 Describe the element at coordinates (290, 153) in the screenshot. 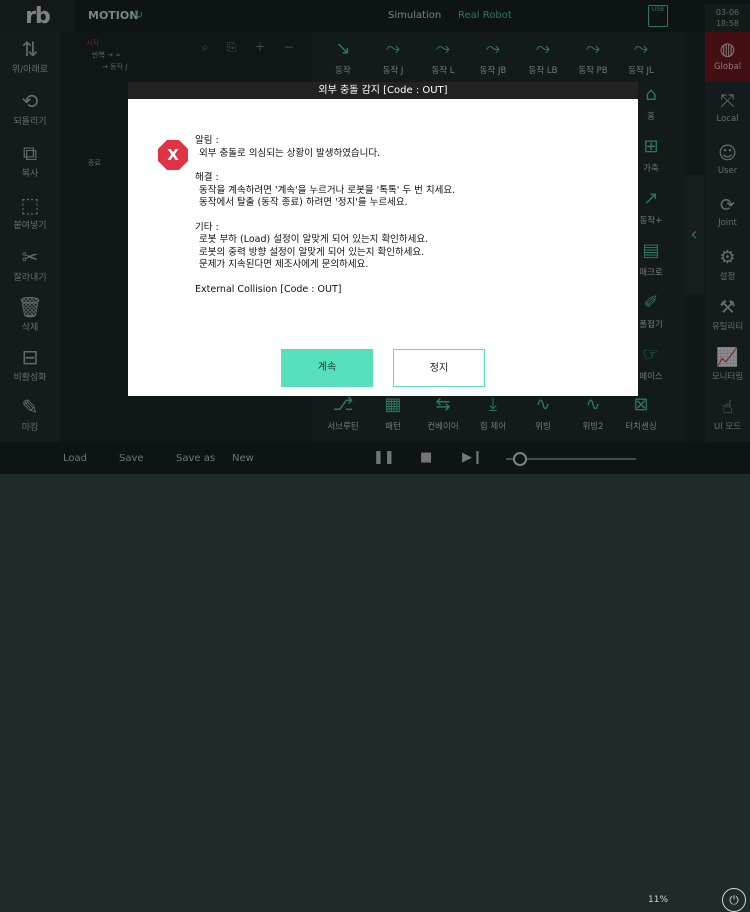

I see `alert-text: 외부 충돌로 의심되는 상황이 발생하였습니다.` at that location.